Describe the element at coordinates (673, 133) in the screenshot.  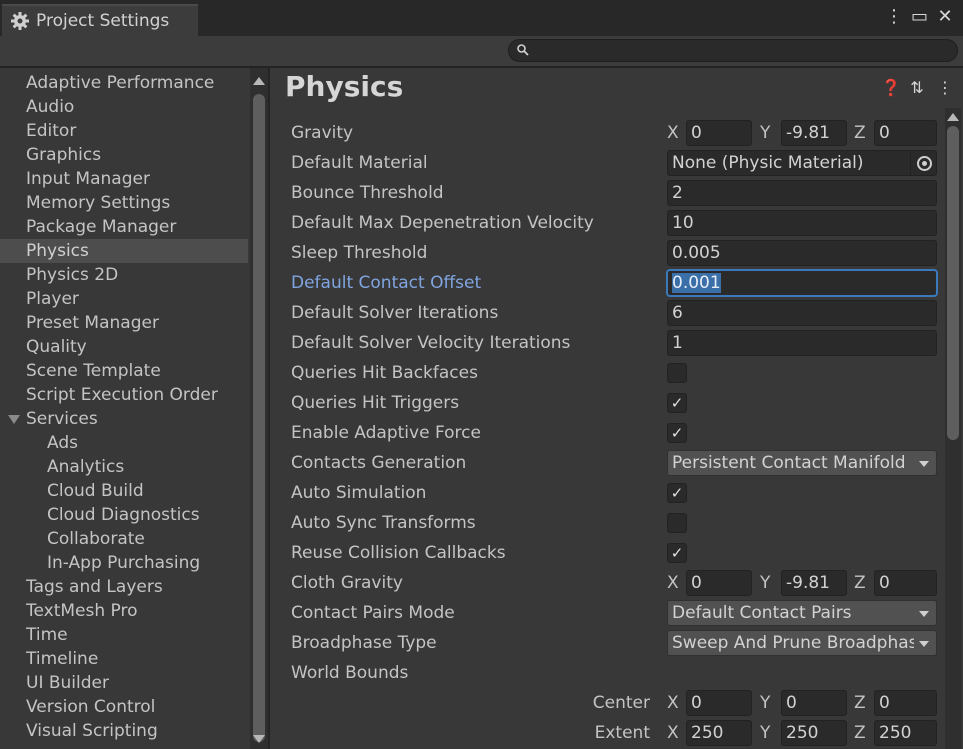
I see `axis-x-label: X` at that location.